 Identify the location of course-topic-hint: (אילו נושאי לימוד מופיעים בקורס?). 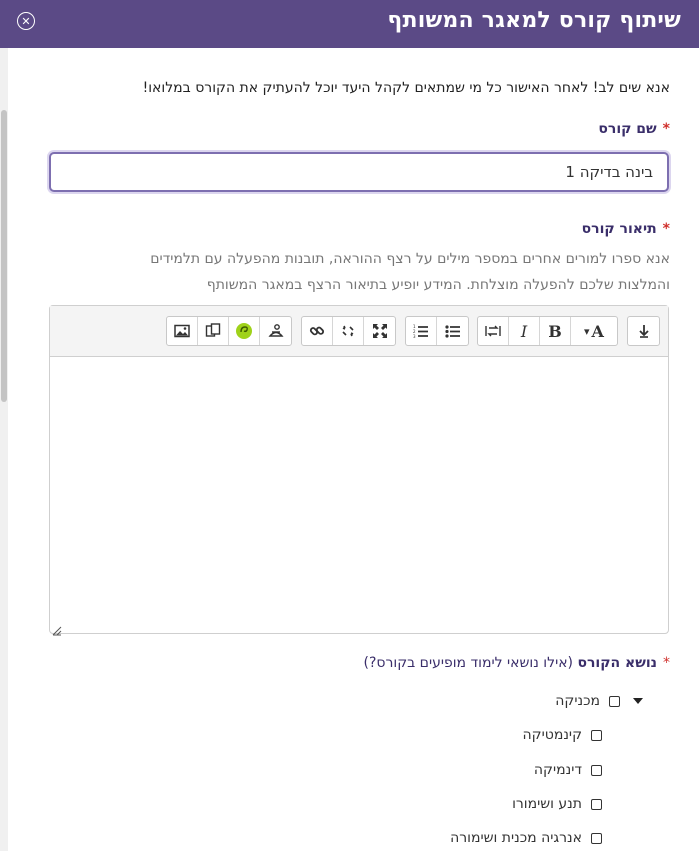
(468, 663).